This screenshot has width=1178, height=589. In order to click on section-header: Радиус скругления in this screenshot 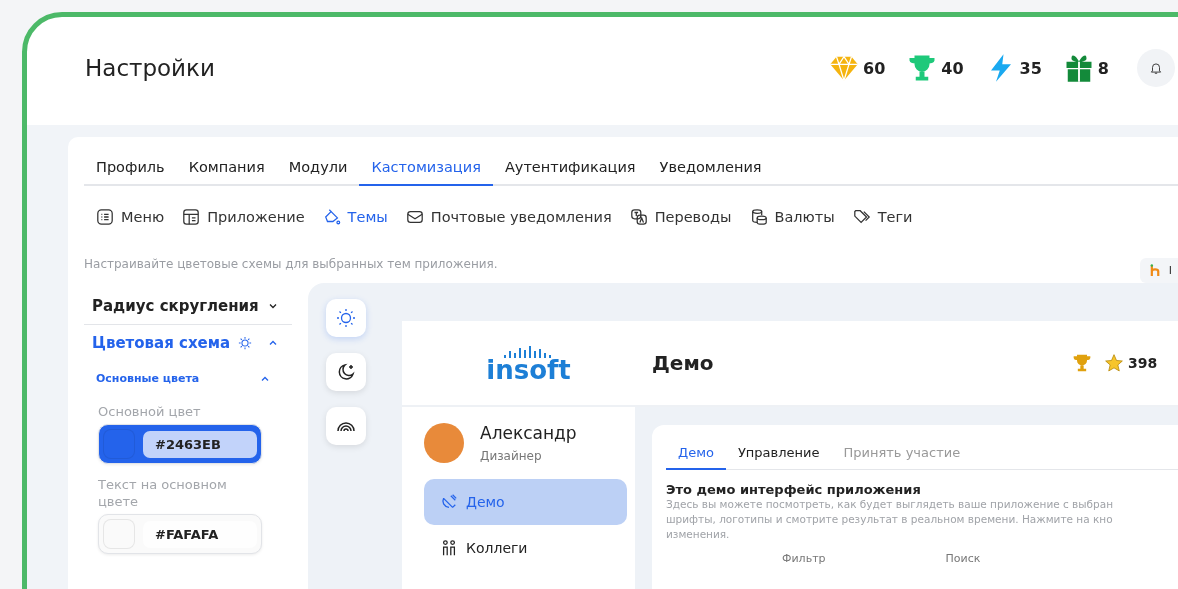, I will do `click(188, 306)`.